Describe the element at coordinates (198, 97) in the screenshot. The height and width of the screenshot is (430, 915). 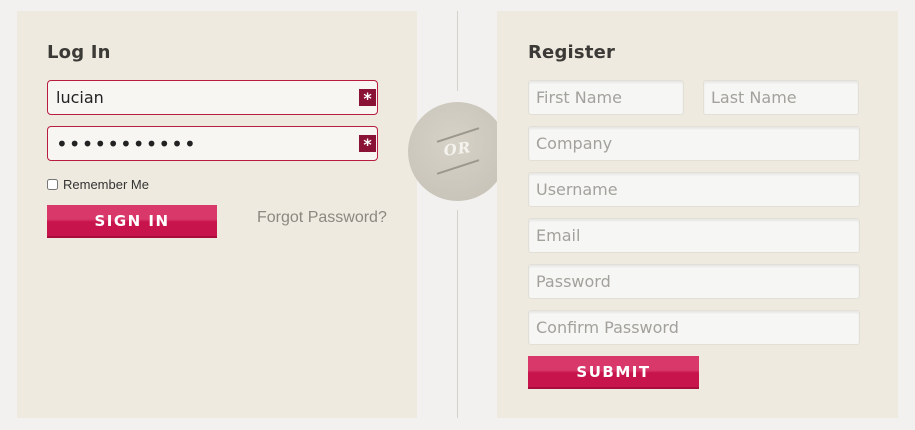
I see `username-input` at that location.